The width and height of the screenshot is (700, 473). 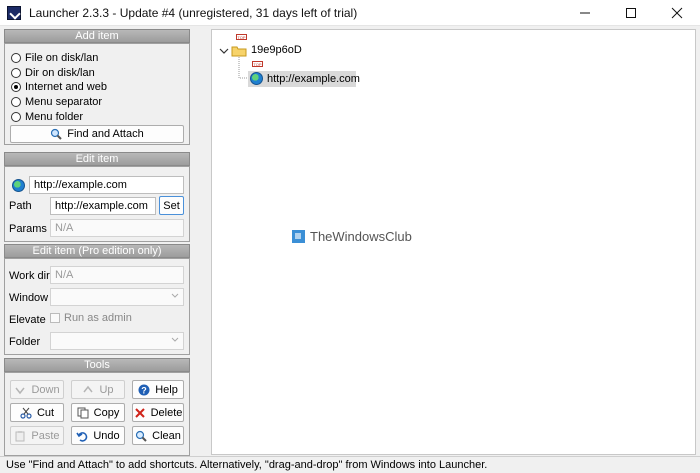 What do you see at coordinates (20, 390) in the screenshot?
I see `move-down-icon` at bounding box center [20, 390].